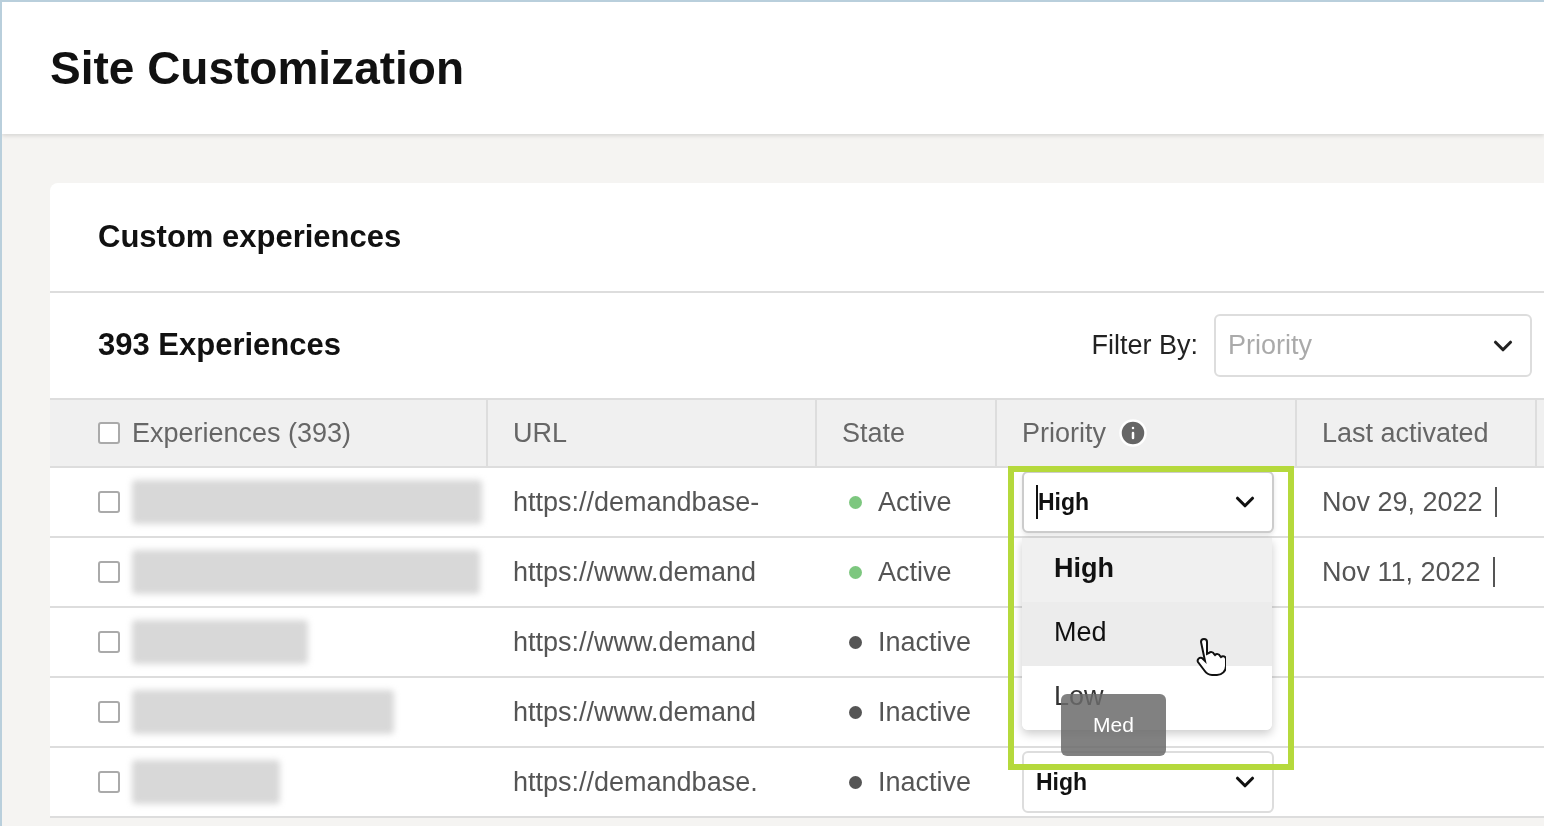 The image size is (1544, 826). Describe the element at coordinates (1133, 433) in the screenshot. I see `info-icon` at that location.